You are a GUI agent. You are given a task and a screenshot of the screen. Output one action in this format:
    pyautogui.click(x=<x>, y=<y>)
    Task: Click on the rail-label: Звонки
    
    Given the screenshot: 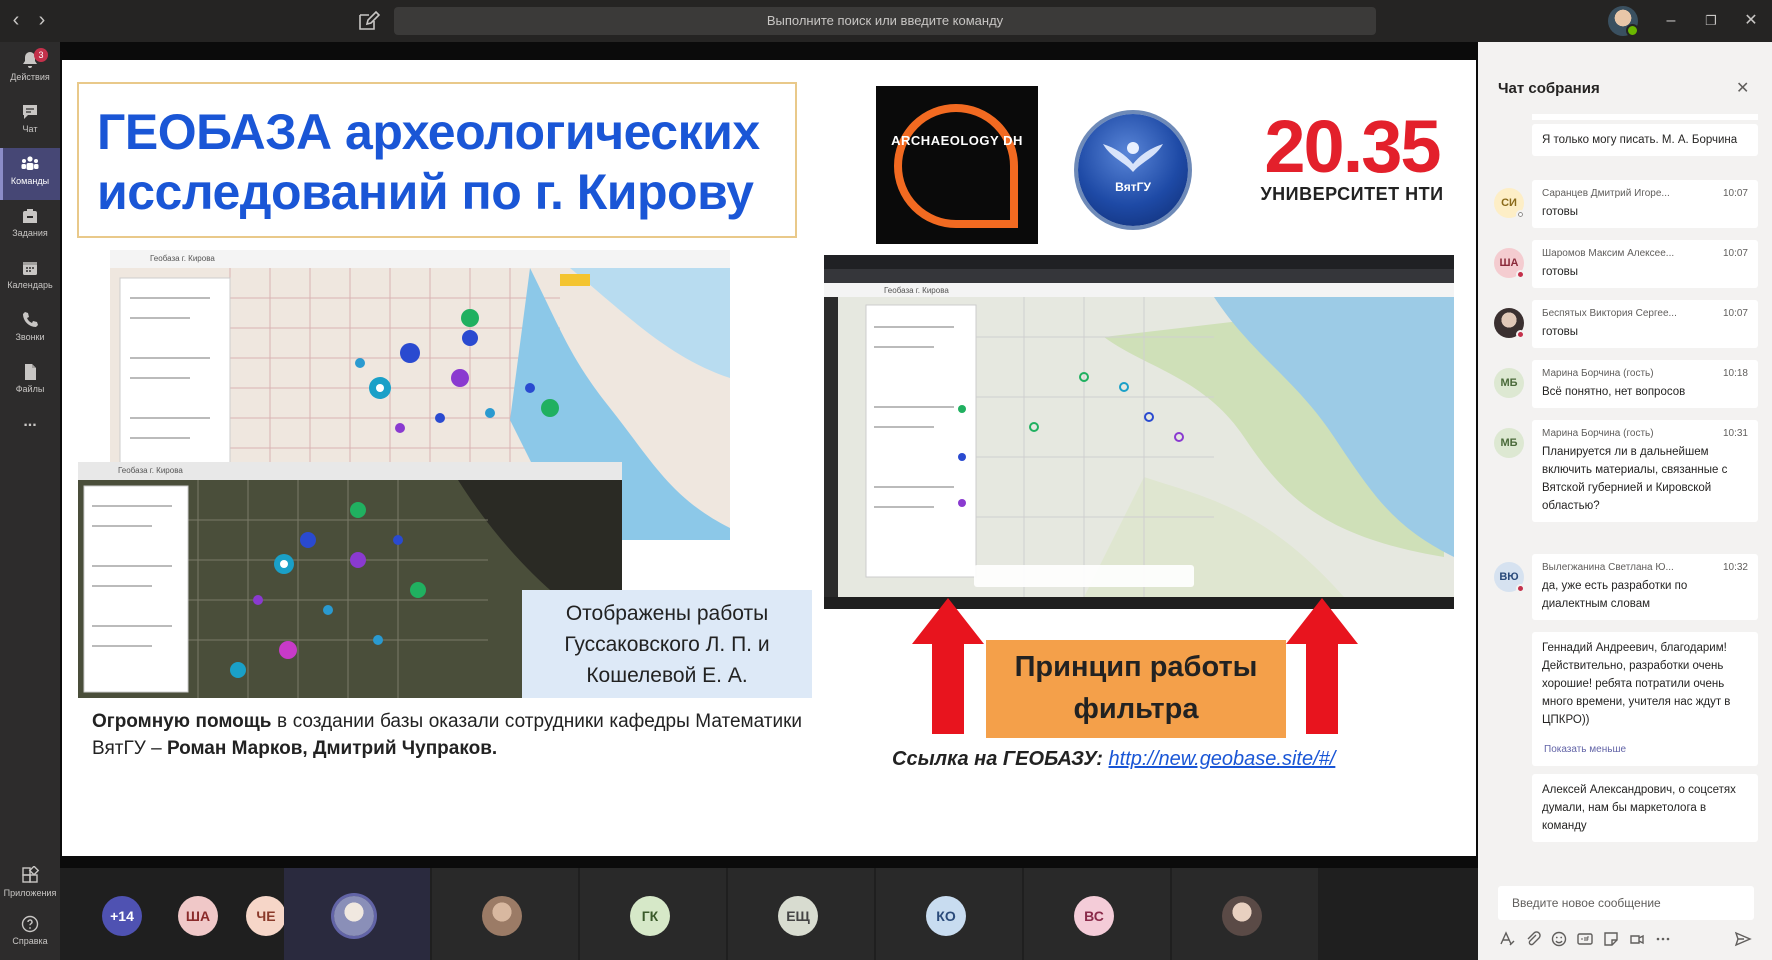 What is the action you would take?
    pyautogui.click(x=30, y=337)
    